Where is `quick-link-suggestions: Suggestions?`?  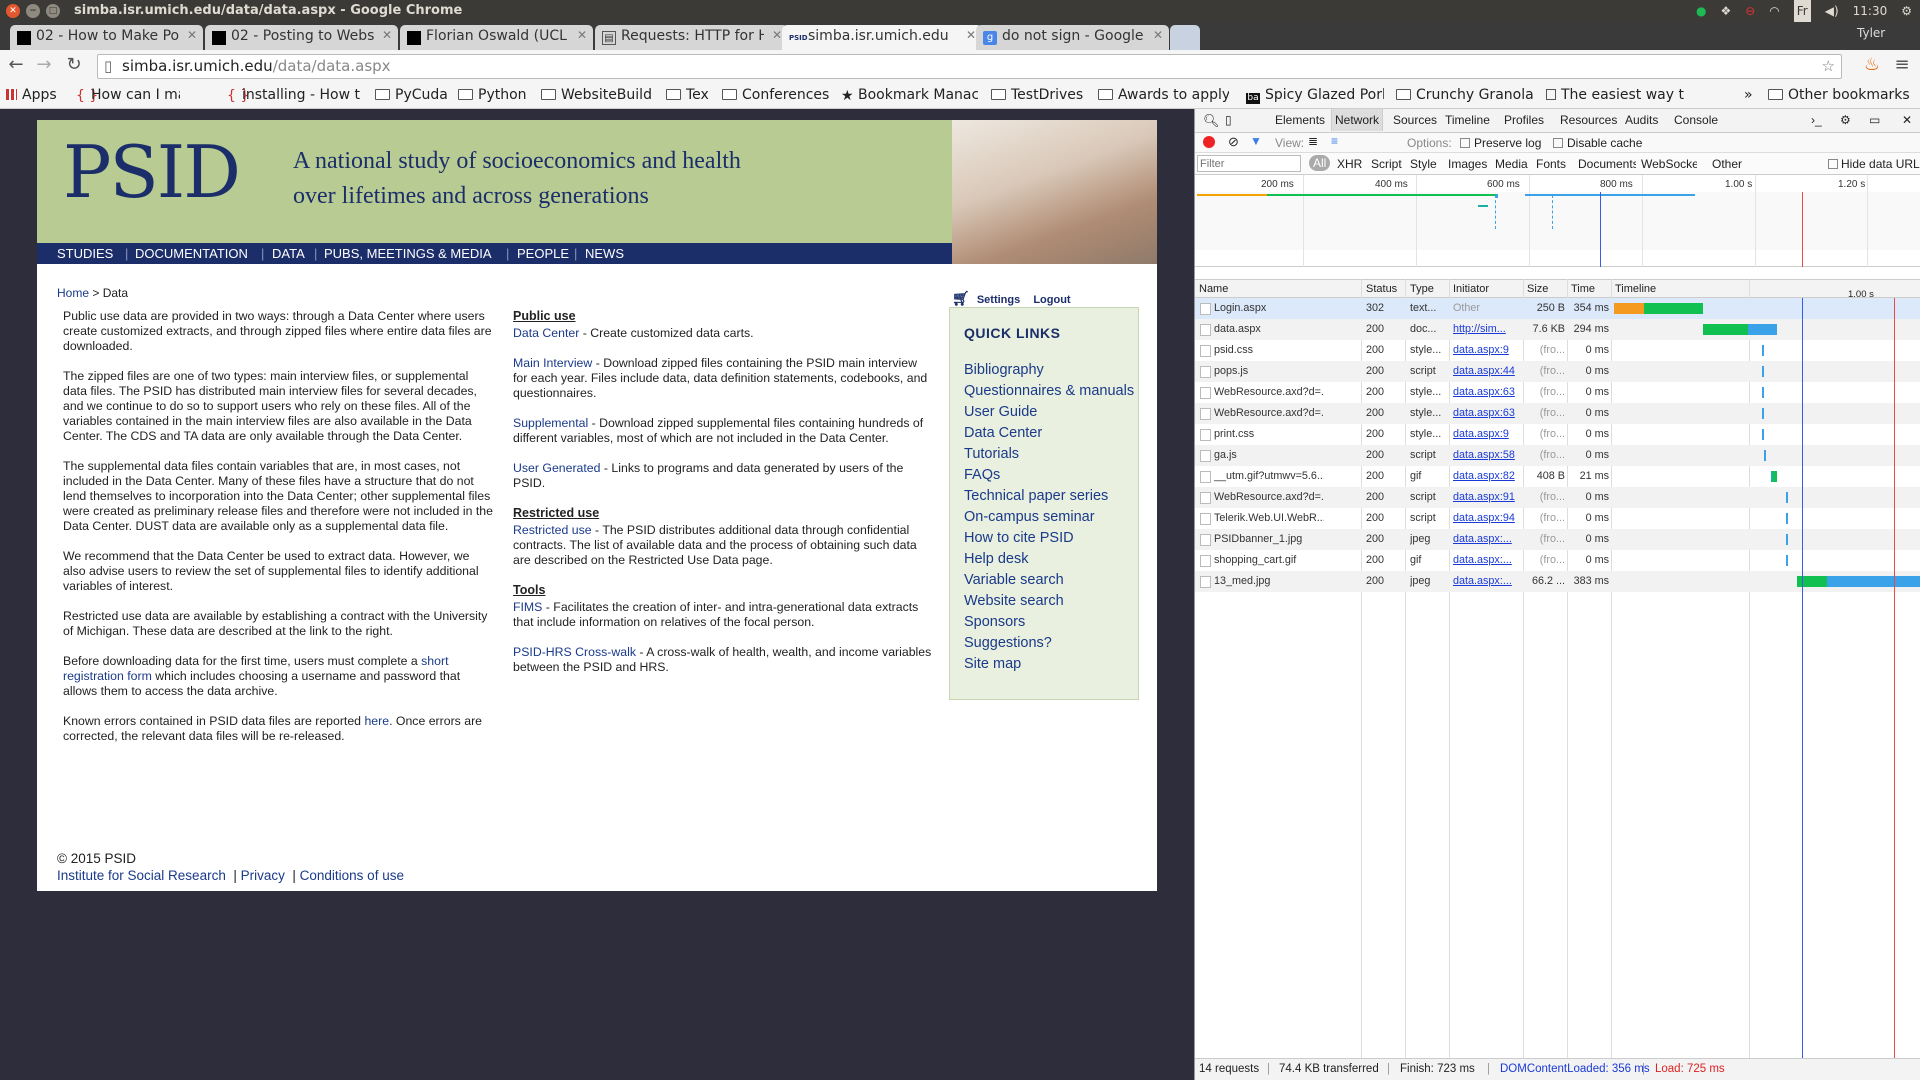 quick-link-suggestions: Suggestions? is located at coordinates (1008, 643).